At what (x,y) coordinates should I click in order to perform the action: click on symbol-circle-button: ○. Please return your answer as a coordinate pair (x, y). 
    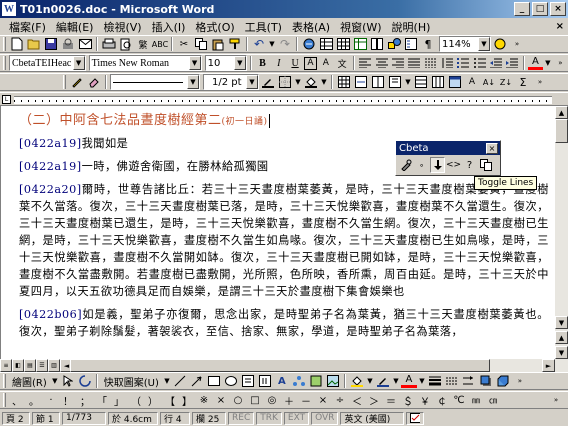
    Looking at the image, I should click on (238, 400).